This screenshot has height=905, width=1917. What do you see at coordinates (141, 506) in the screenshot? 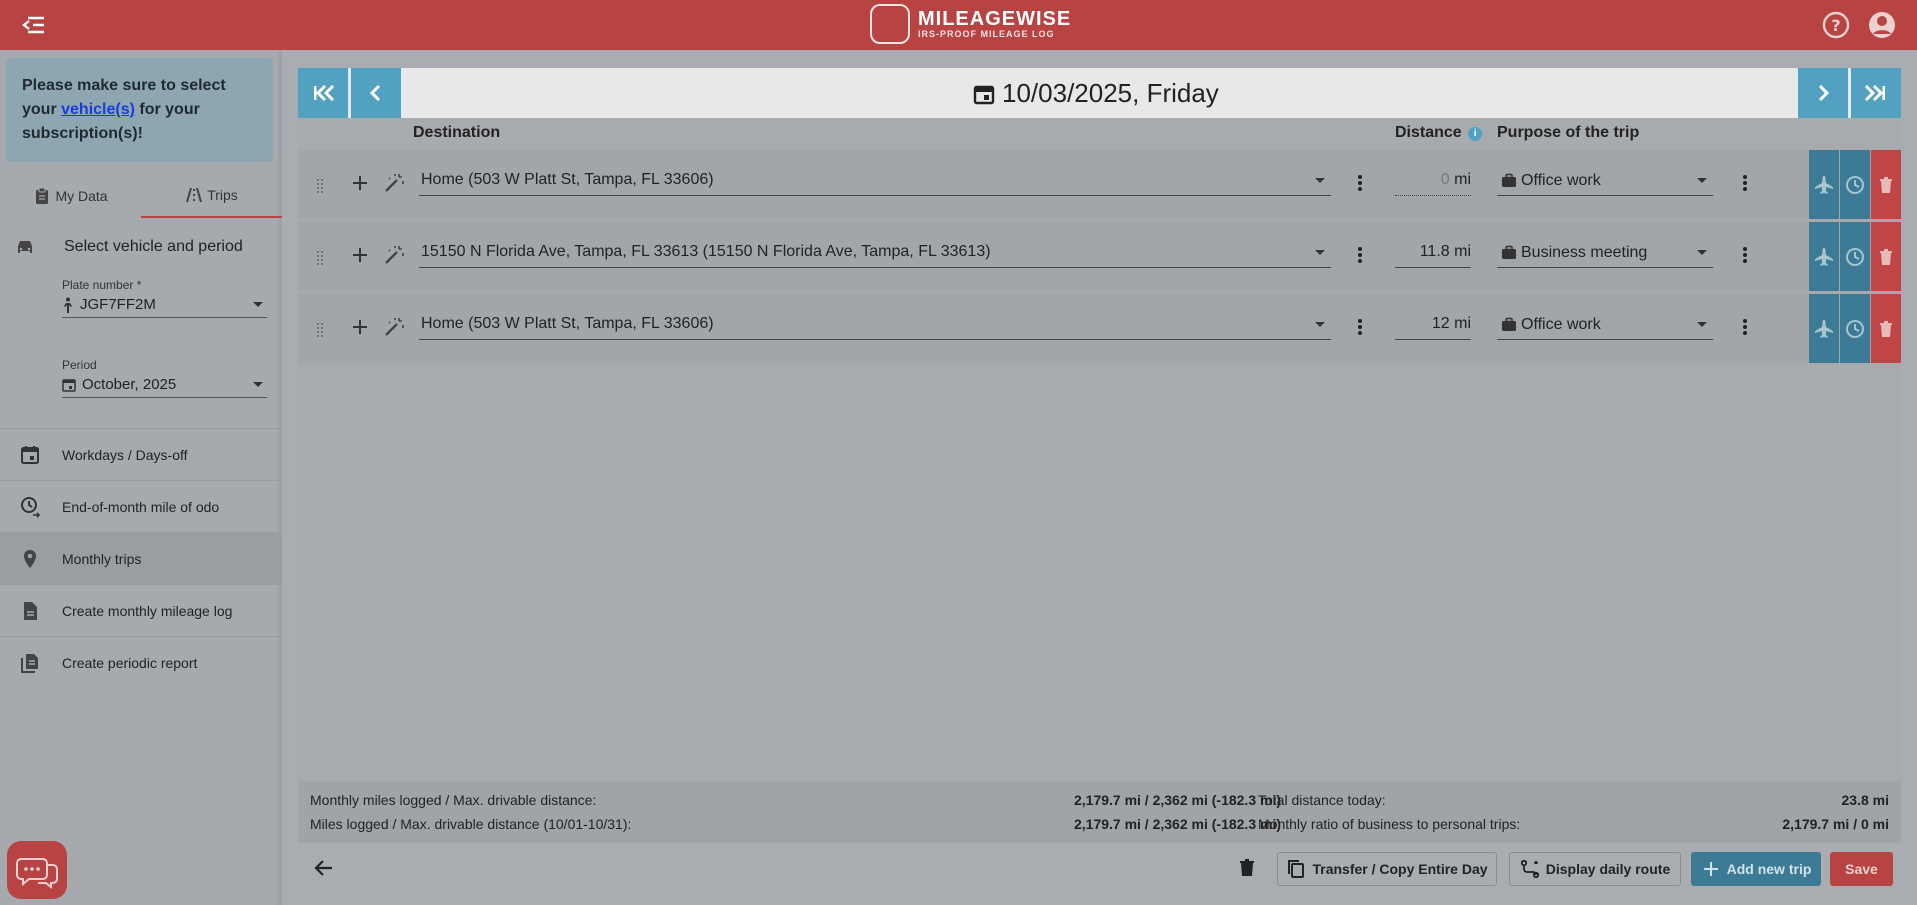
I see `sidebar-item-odometer: End-of-month mile of odo` at bounding box center [141, 506].